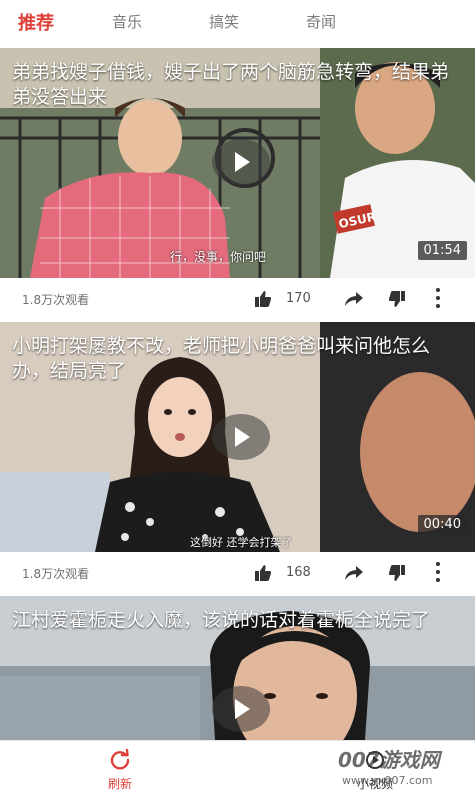 Image resolution: width=475 pixels, height=795 pixels. What do you see at coordinates (442, 524) in the screenshot?
I see `video-duration: 00:40` at bounding box center [442, 524].